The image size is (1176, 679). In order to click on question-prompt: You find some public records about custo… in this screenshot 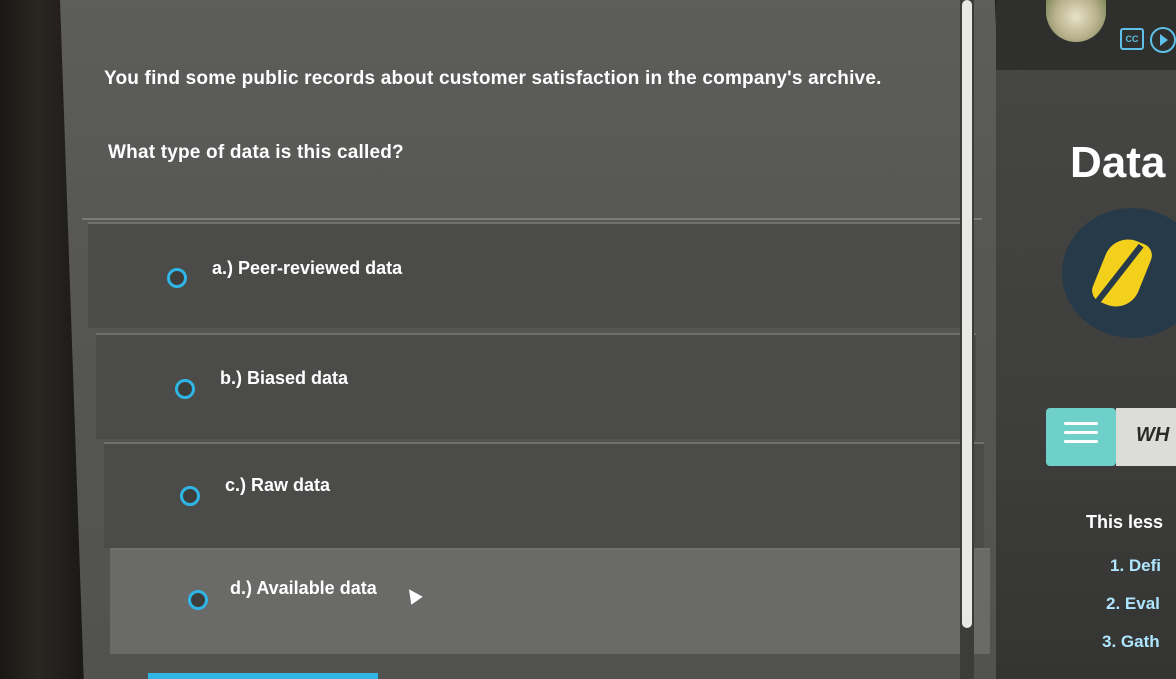, I will do `click(493, 78)`.